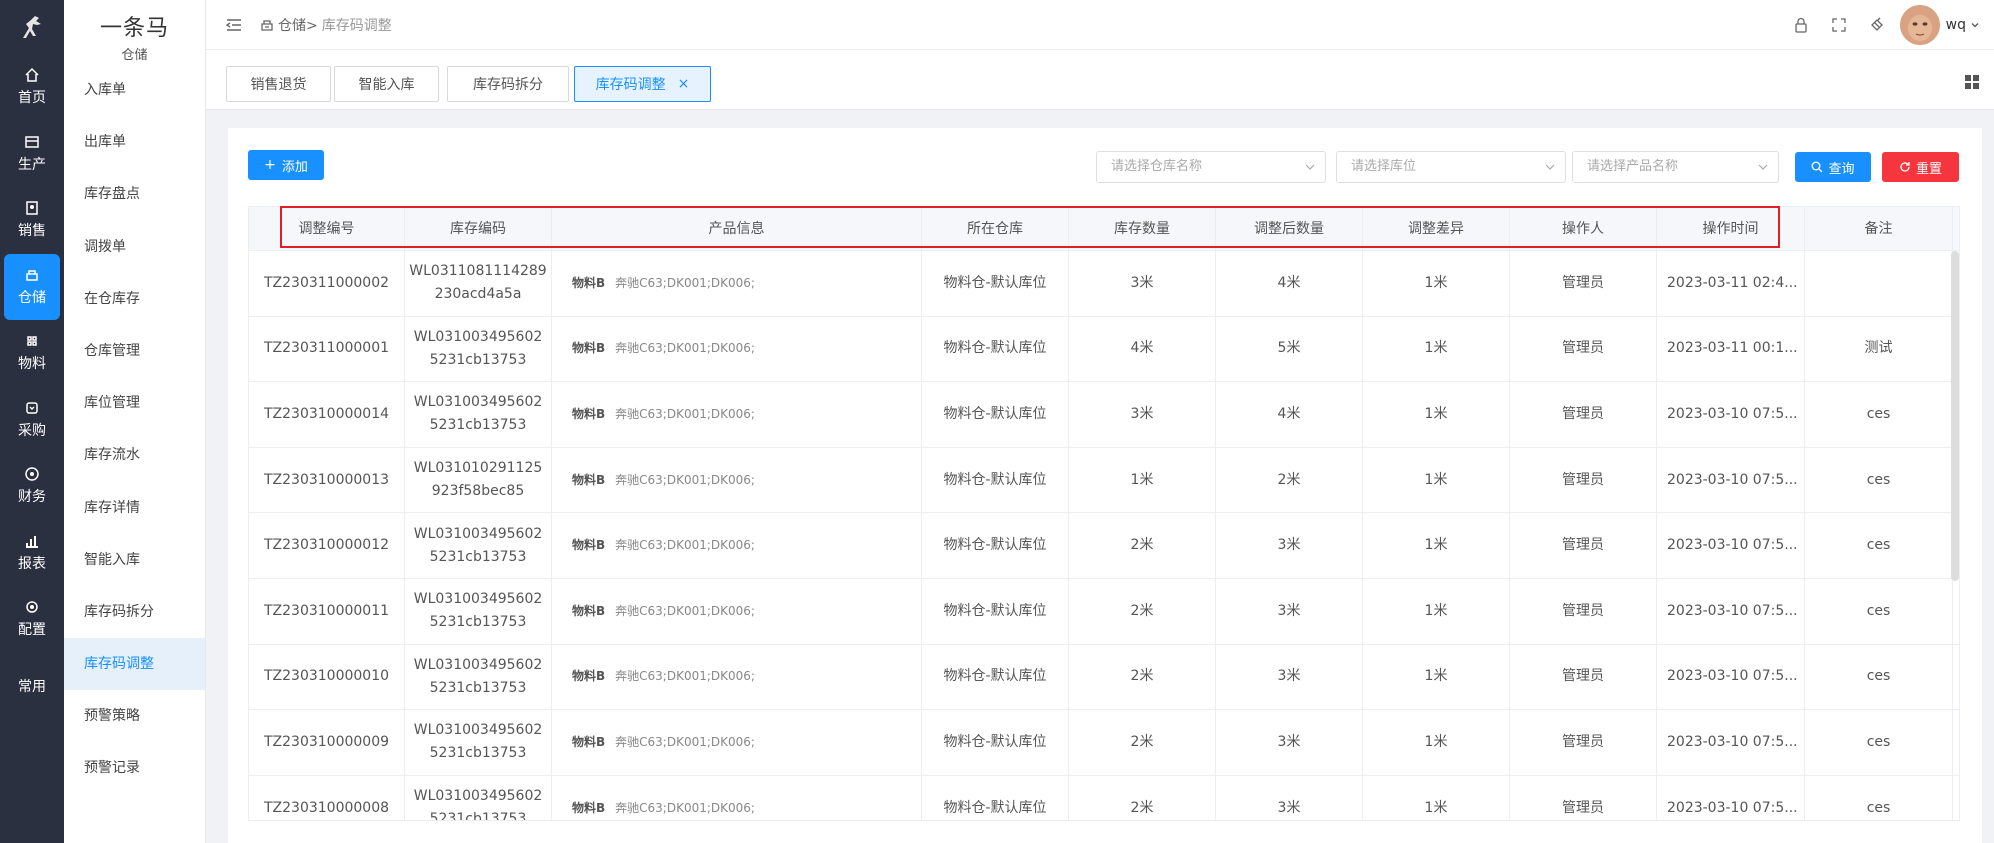 The width and height of the screenshot is (1994, 843). I want to click on avatar, so click(1919, 25).